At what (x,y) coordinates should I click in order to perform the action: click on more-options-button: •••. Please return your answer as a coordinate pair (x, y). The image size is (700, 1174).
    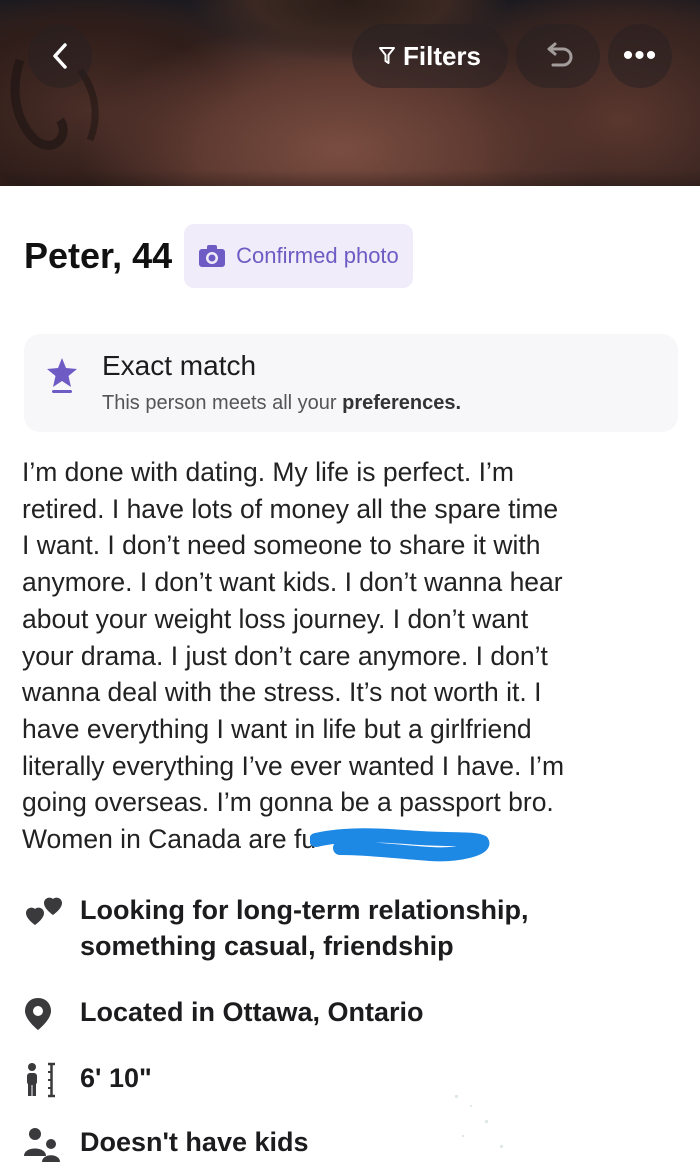
    Looking at the image, I should click on (640, 56).